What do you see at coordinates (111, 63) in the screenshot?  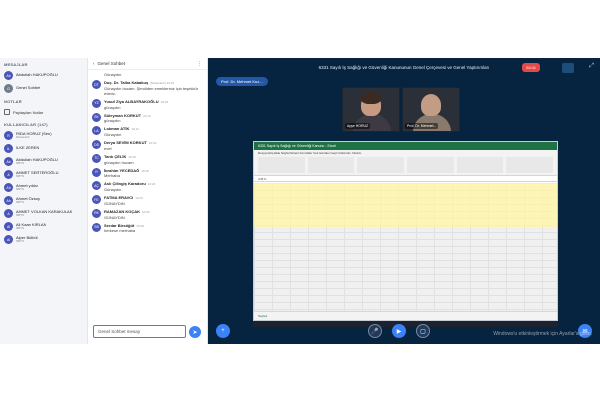 I see `chat-title: Genel Sohbet` at bounding box center [111, 63].